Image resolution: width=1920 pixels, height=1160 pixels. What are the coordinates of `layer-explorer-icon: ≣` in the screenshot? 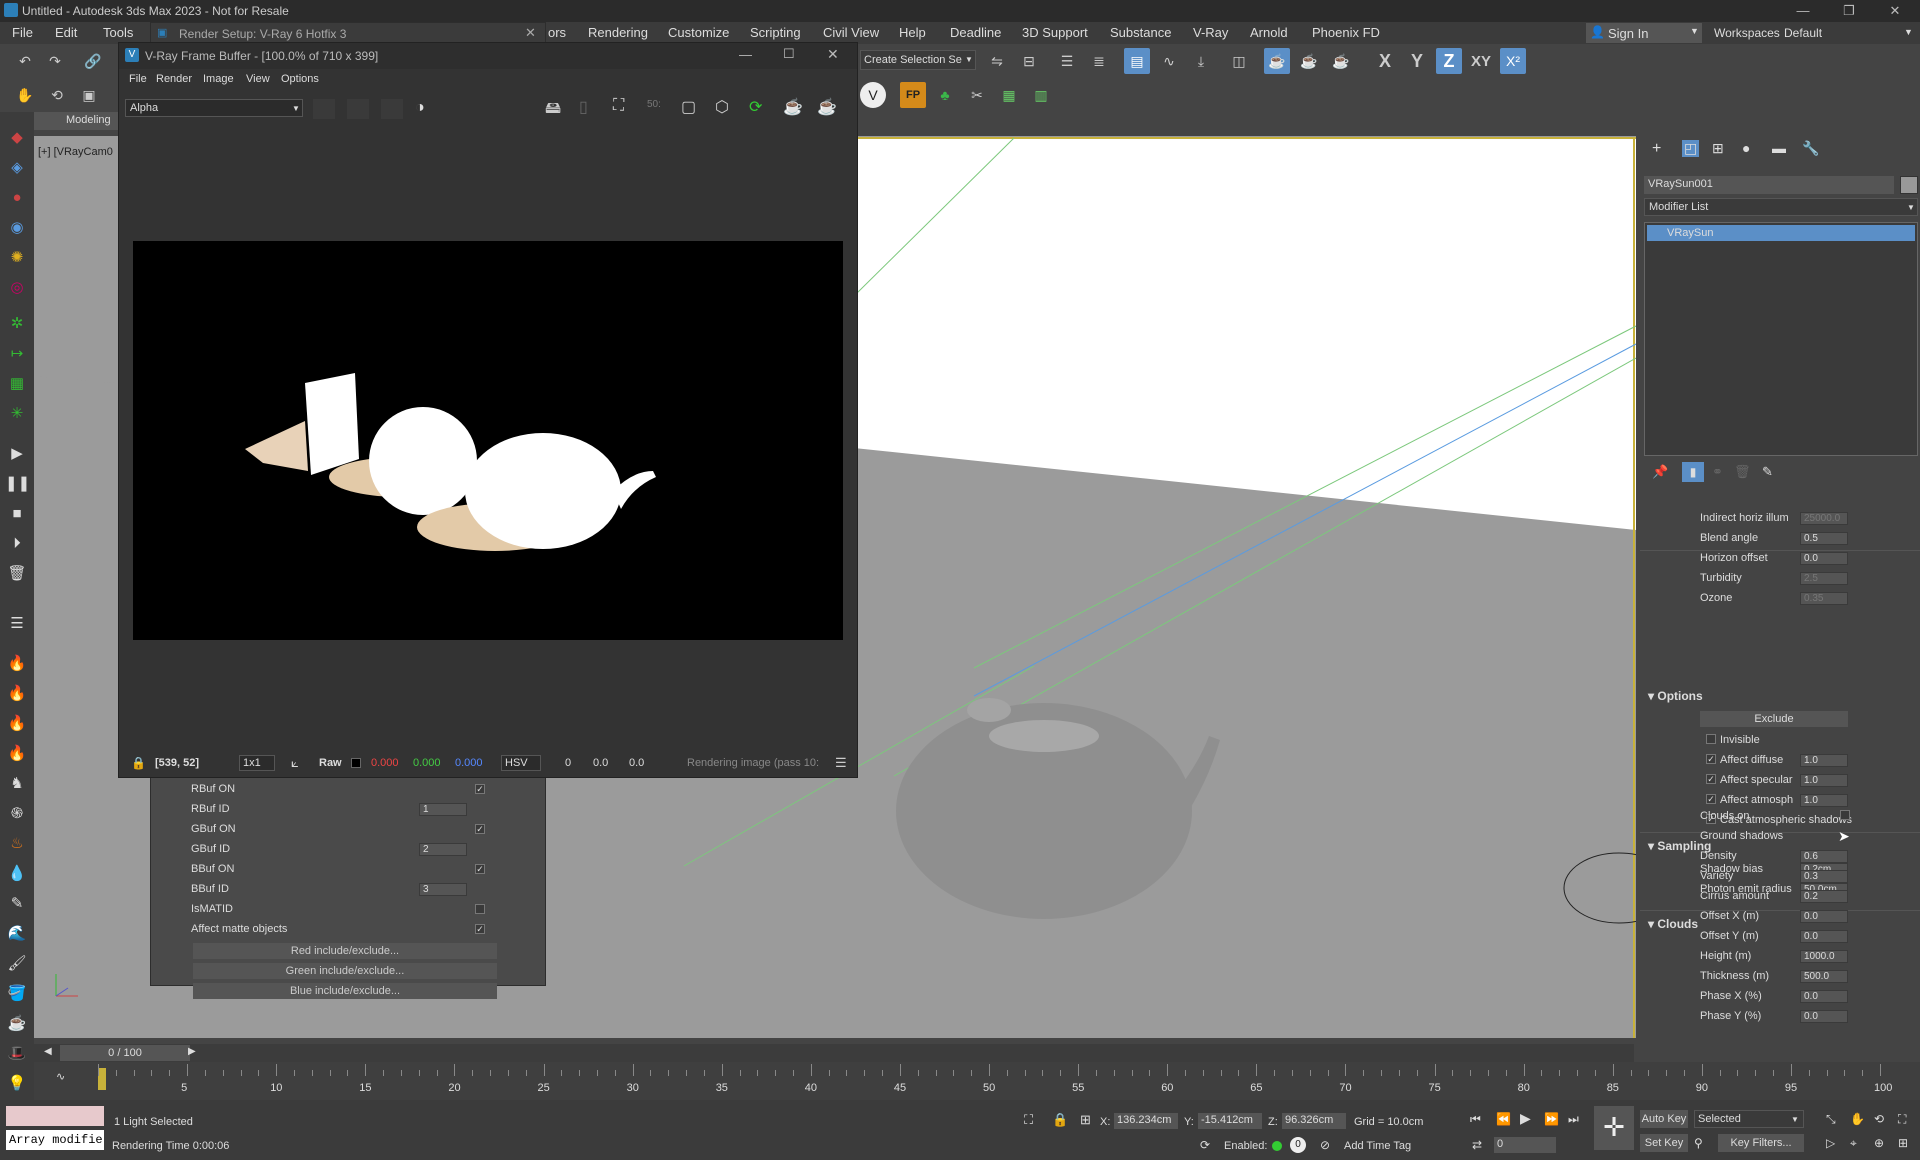 It's located at (1099, 61).